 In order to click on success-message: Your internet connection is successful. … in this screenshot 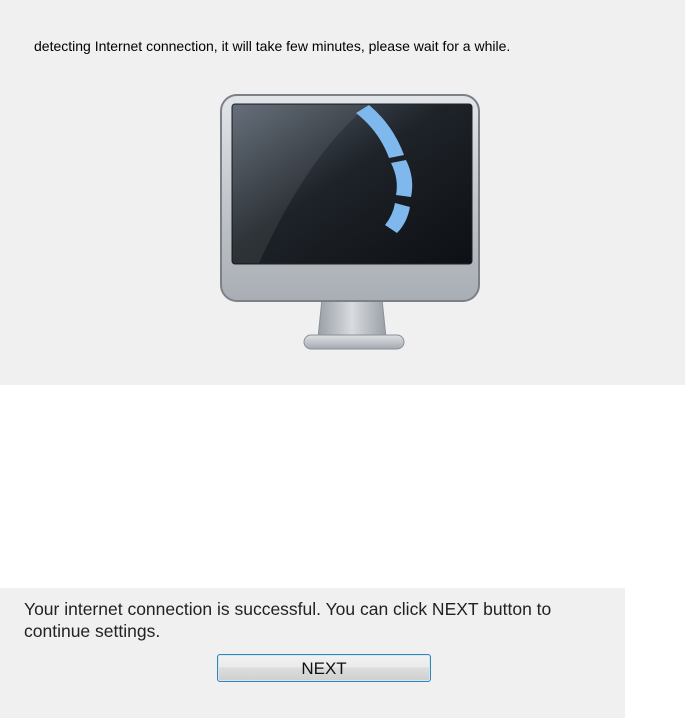, I will do `click(288, 620)`.